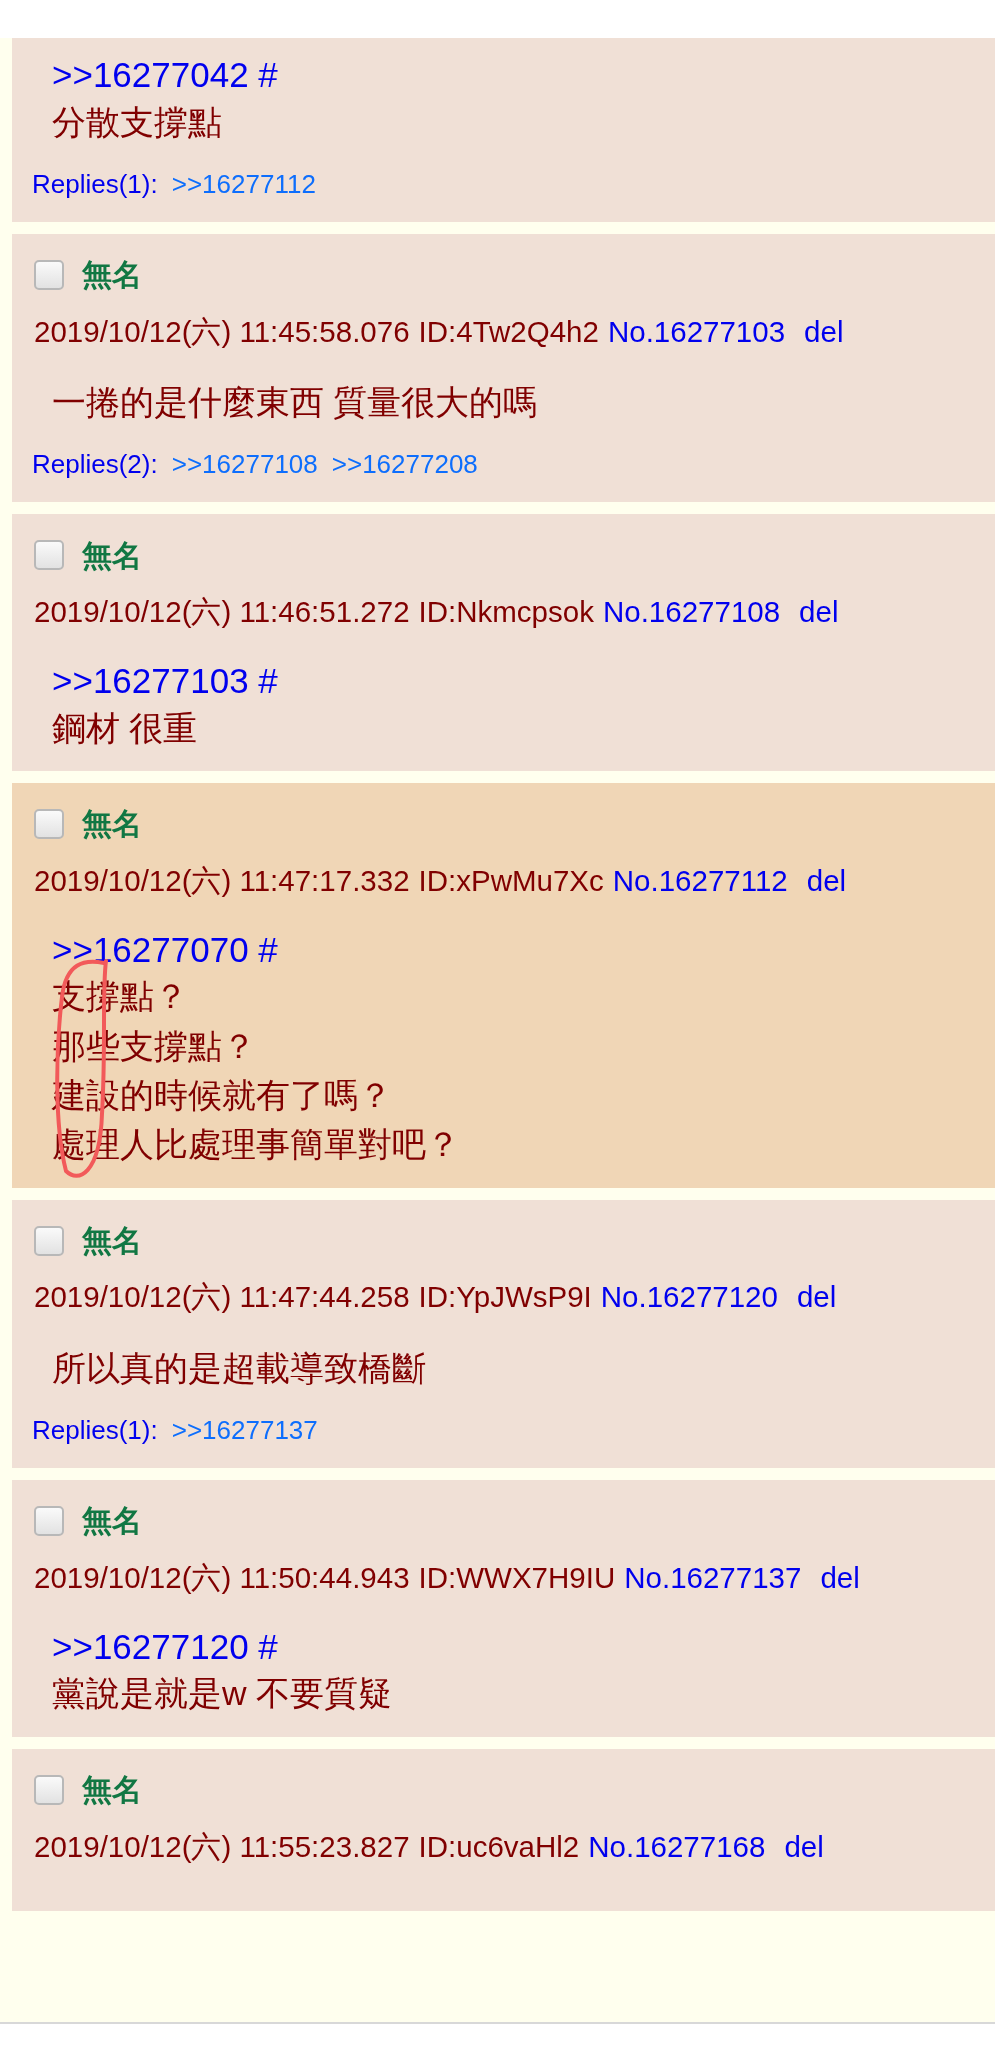  Describe the element at coordinates (222, 1297) in the screenshot. I see `post-datetime: 2019/10/12(六) 11:47:44.258` at that location.